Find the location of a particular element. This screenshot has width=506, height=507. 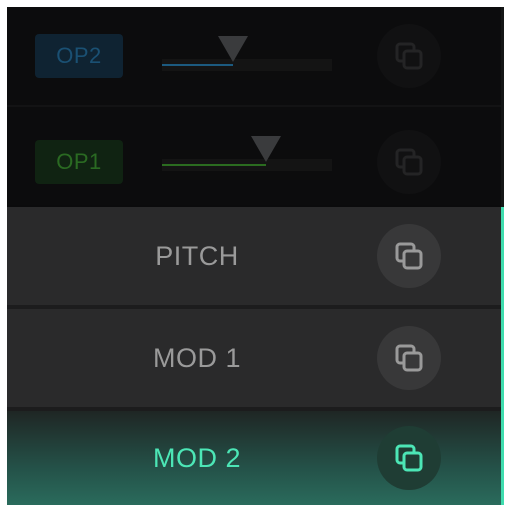

operator-badge: OP2 is located at coordinates (79, 56).